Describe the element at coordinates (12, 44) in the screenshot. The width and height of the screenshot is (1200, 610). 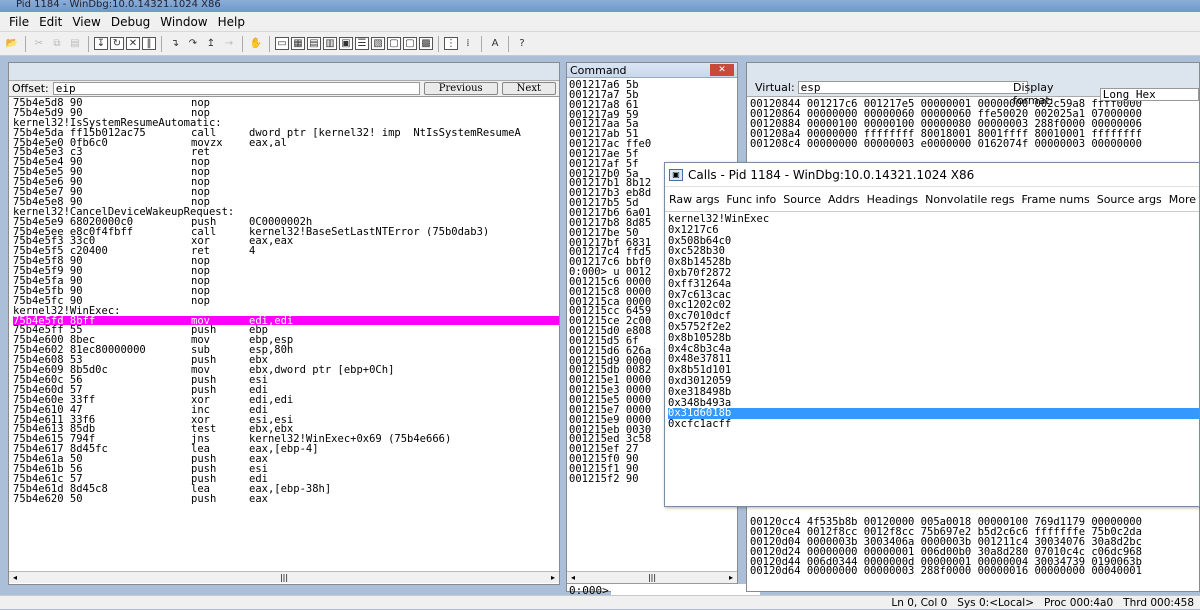
I see `open-folder-icon: 📂` at that location.